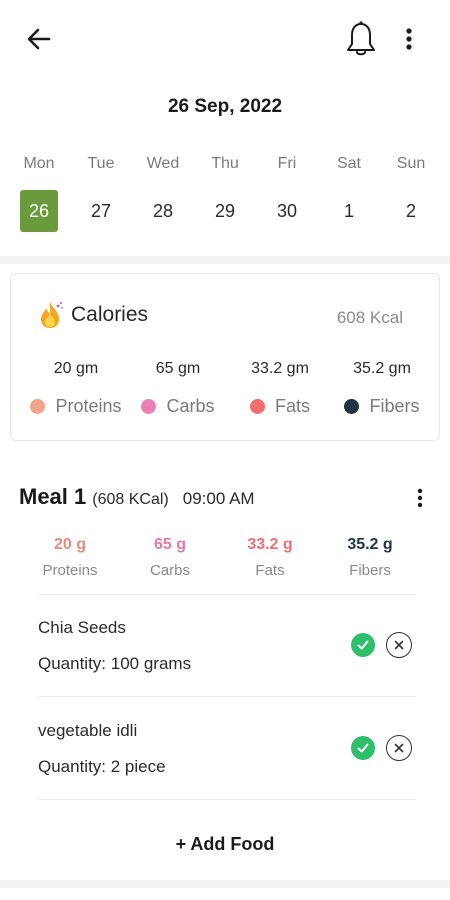 The height and width of the screenshot is (900, 450). I want to click on day-name: Tue, so click(101, 163).